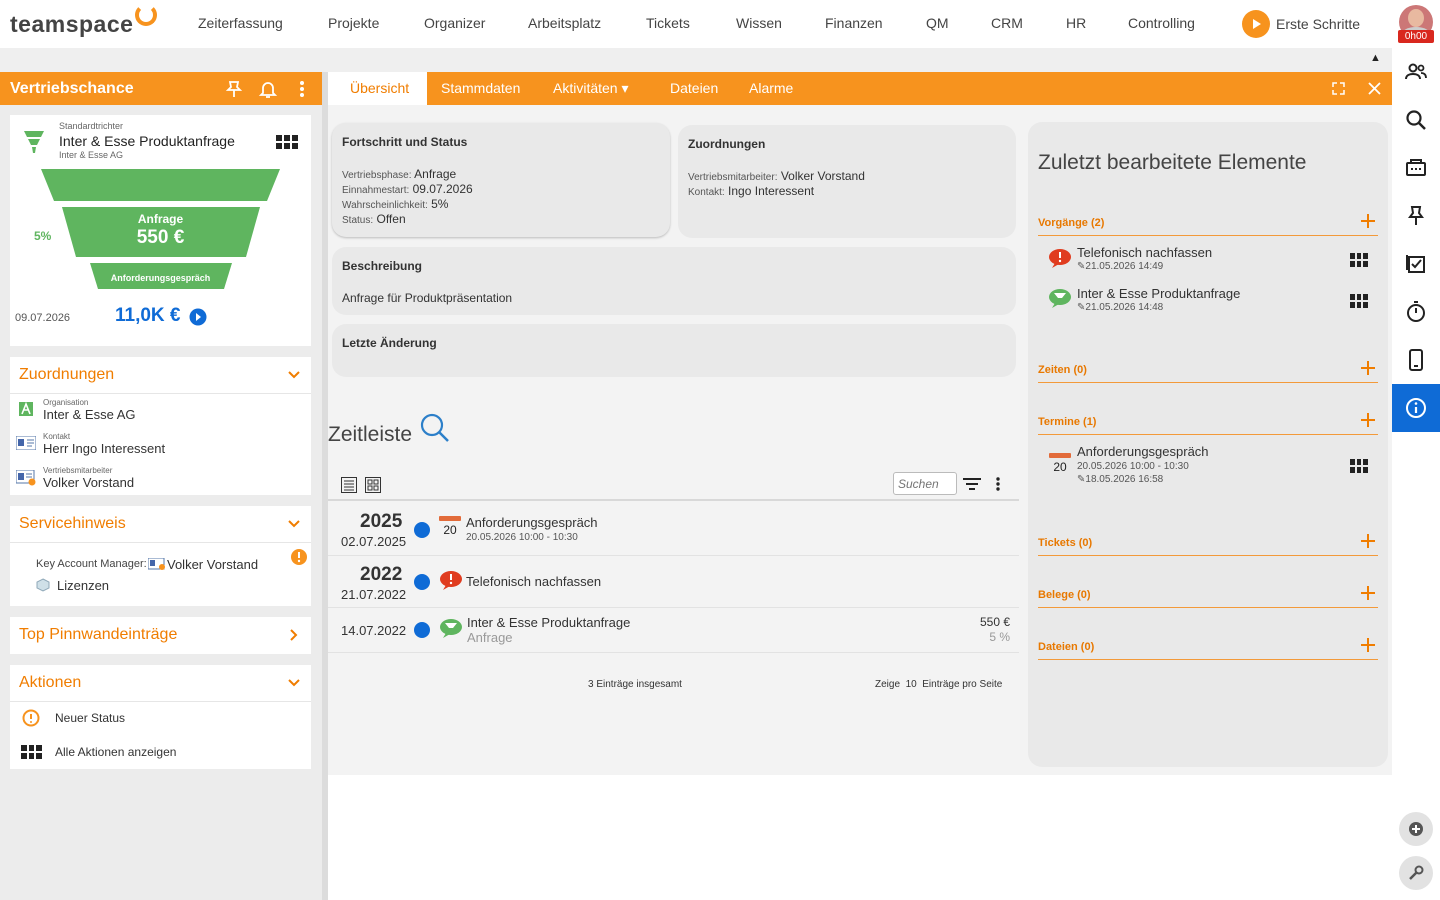  I want to click on row-title: Anforderungsgespräch, so click(532, 522).